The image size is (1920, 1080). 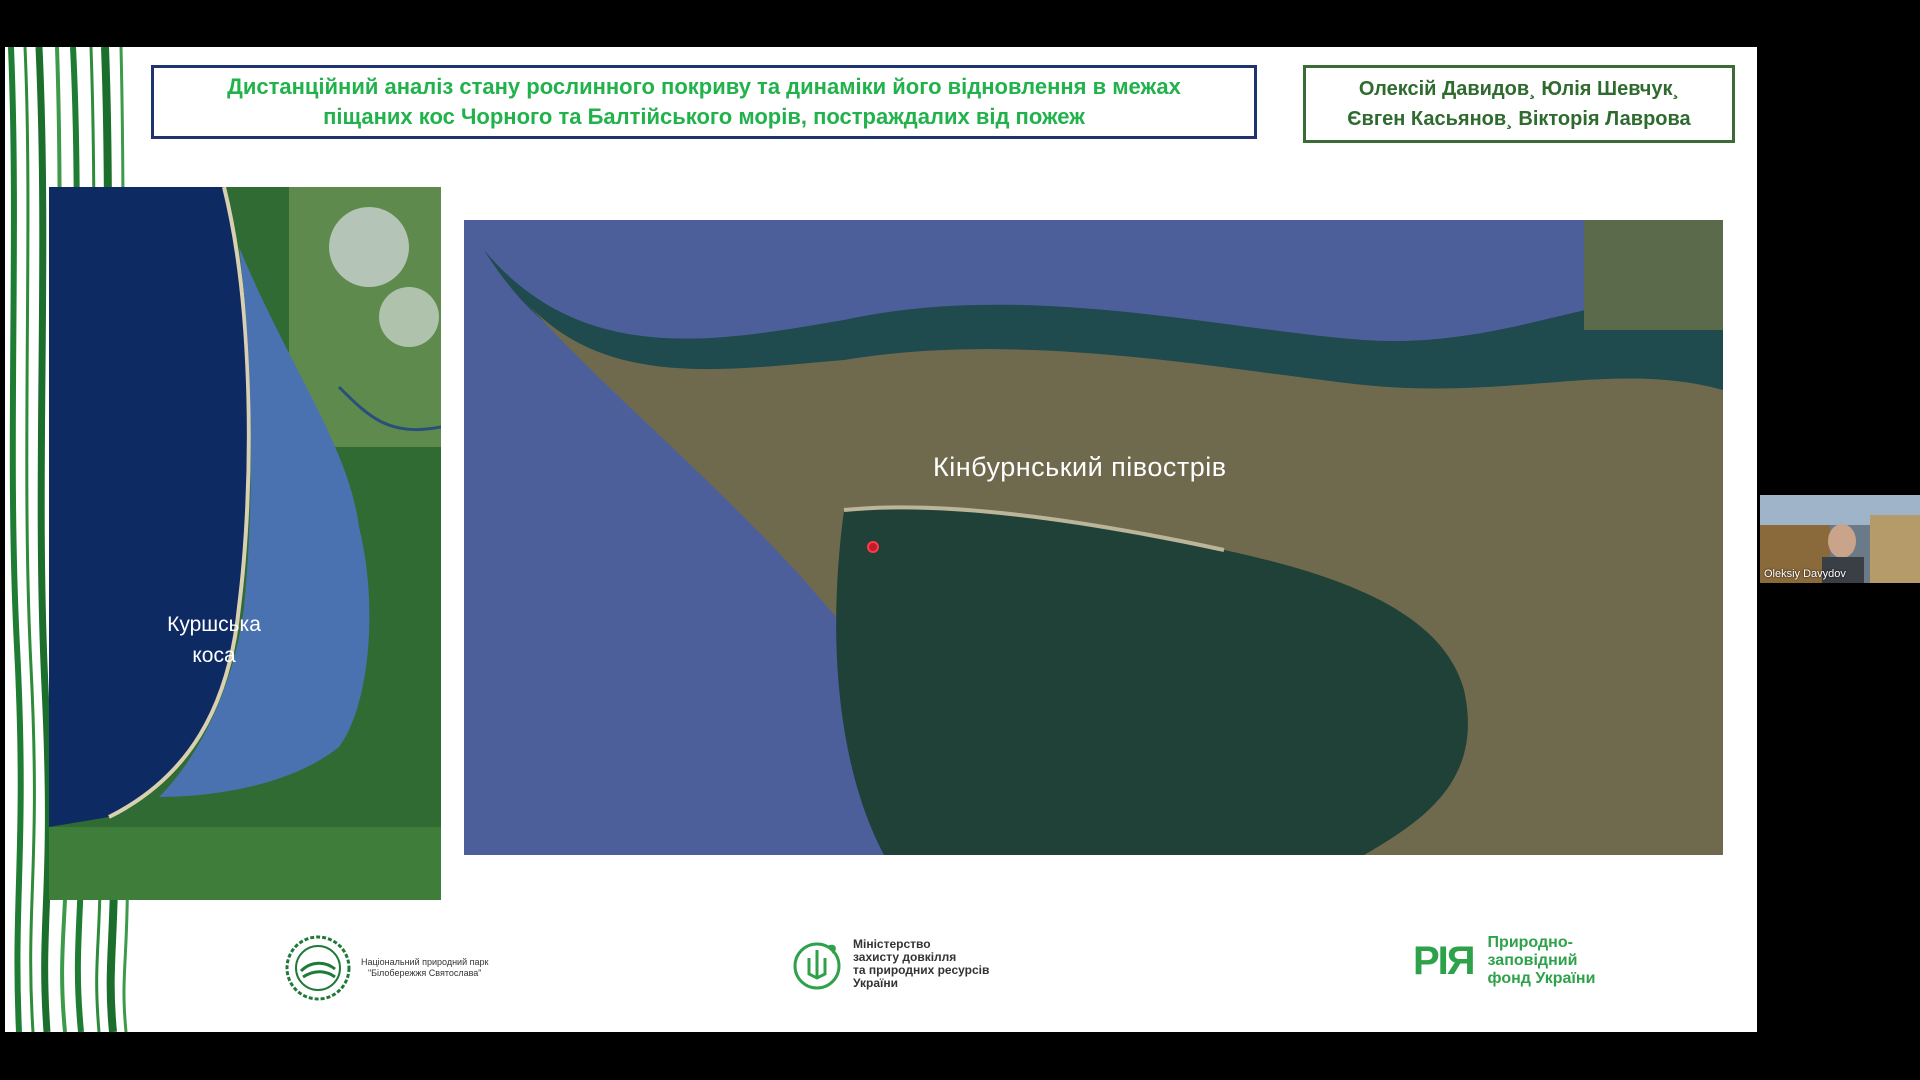 What do you see at coordinates (1805, 574) in the screenshot?
I see `participant-name: Oleksiy Davydov` at bounding box center [1805, 574].